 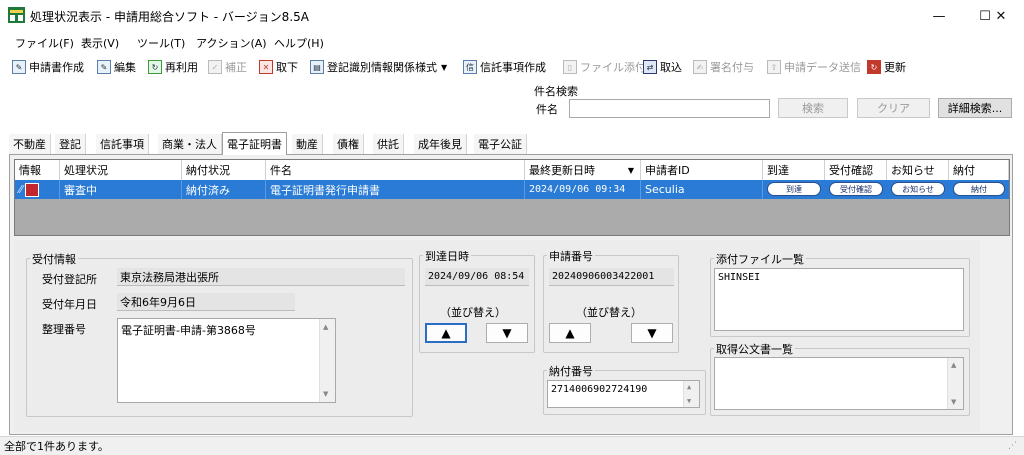 I want to click on col-last-updated-label: 最終更新日時, so click(x=562, y=170).